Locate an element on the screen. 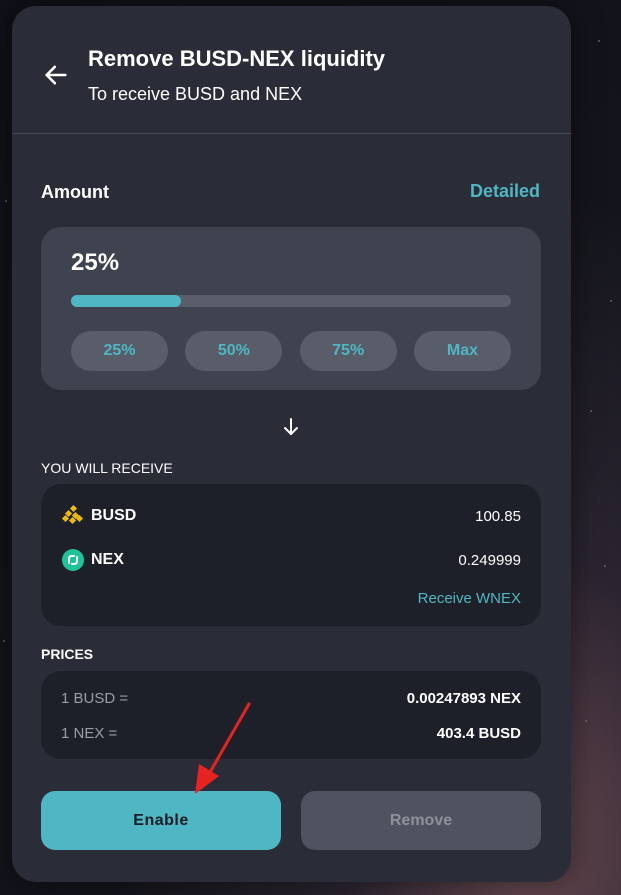 The width and height of the screenshot is (621, 895). nex-icon is located at coordinates (73, 560).